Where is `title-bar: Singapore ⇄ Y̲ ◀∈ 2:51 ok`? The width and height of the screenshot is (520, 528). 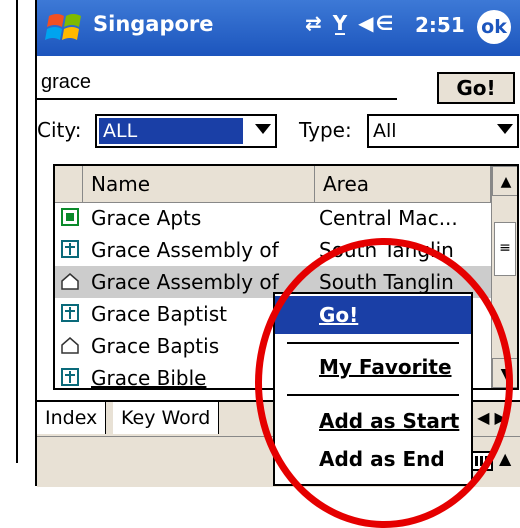
title-bar: Singapore ⇄ Y̲ ◀∈ 2:51 ok is located at coordinates (278, 28).